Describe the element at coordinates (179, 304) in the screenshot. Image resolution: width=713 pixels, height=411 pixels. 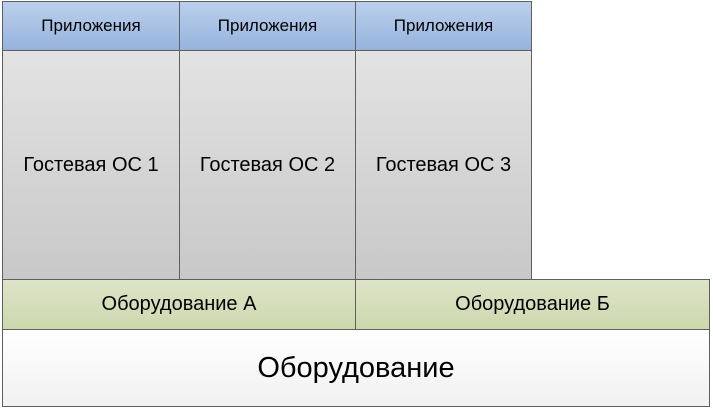
I see `hardware-a-block: Оборудование А` at that location.